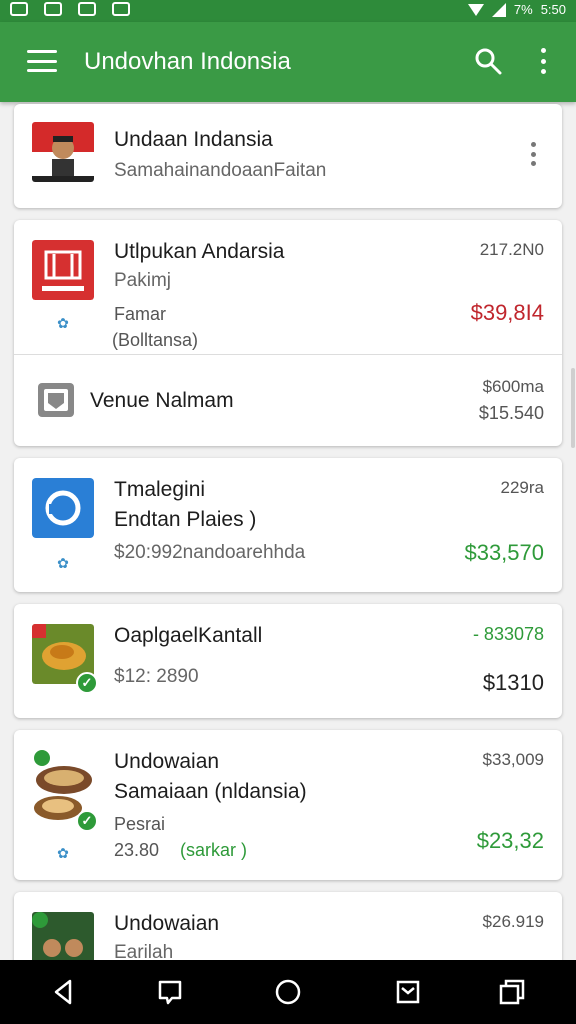 The image size is (576, 1024). I want to click on list-card: Undaan Indansia SamahainandoaanFaitan, so click(288, 156).